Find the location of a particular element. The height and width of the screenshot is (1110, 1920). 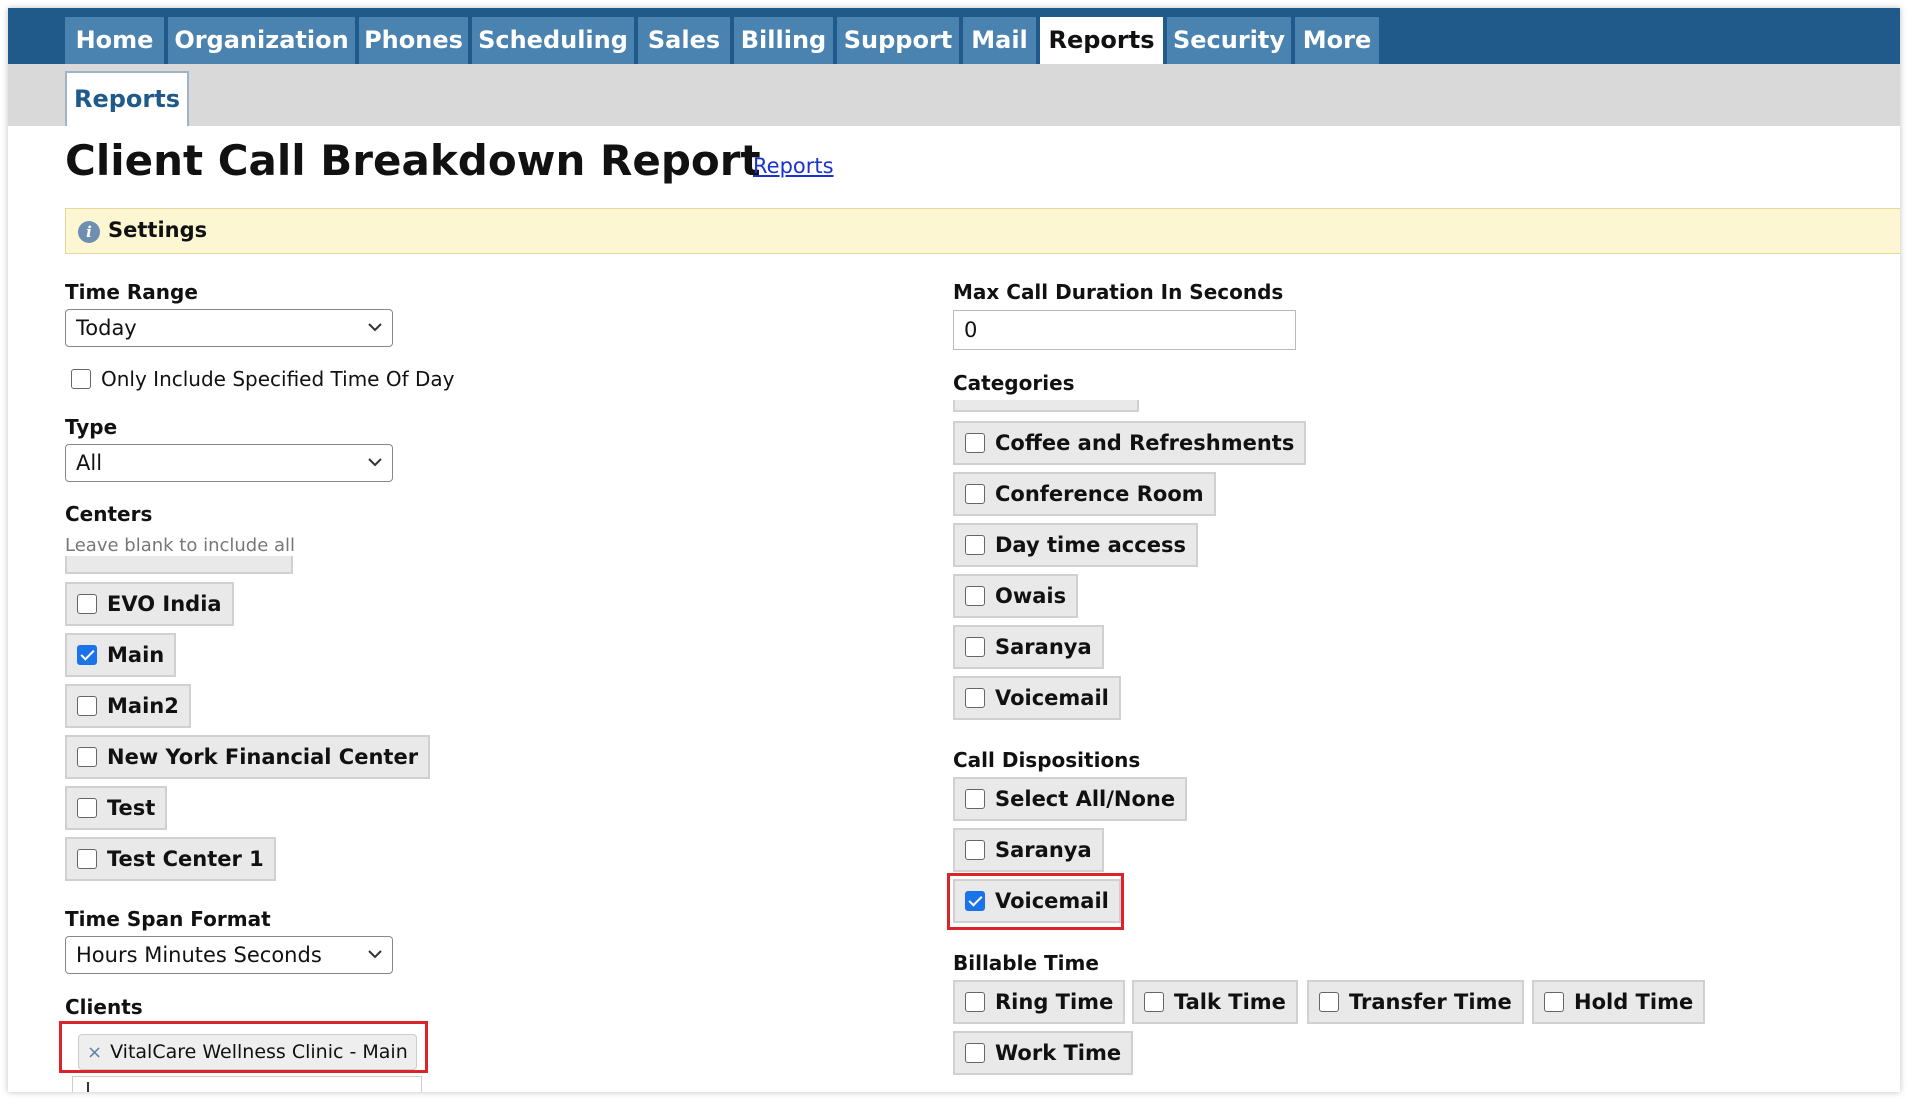

clients-search-input is located at coordinates (247, 1084).